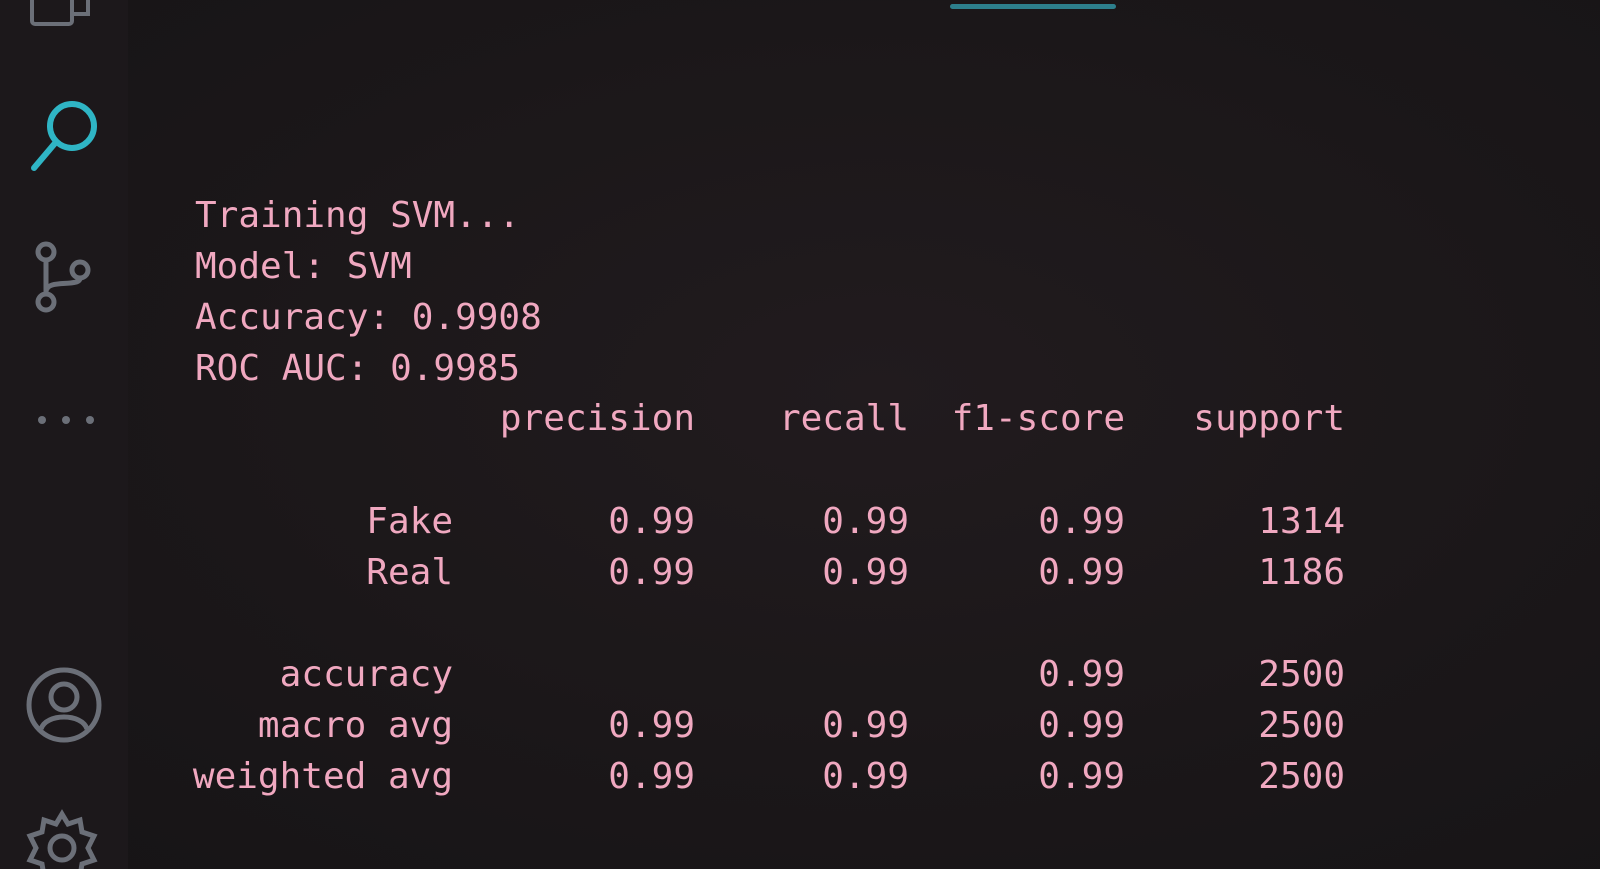  Describe the element at coordinates (303, 266) in the screenshot. I see `model-line: Model: SVM` at that location.